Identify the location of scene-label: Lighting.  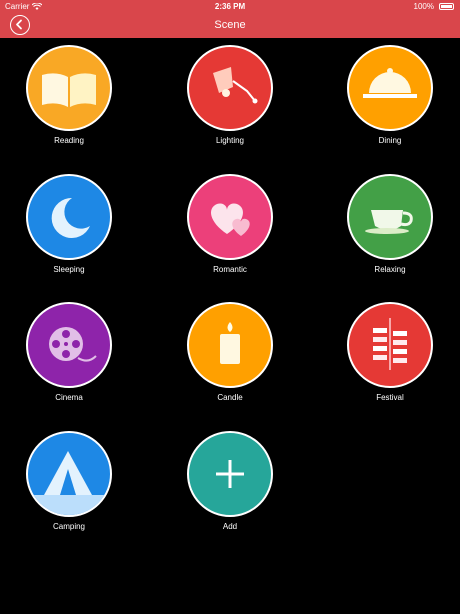
(230, 140).